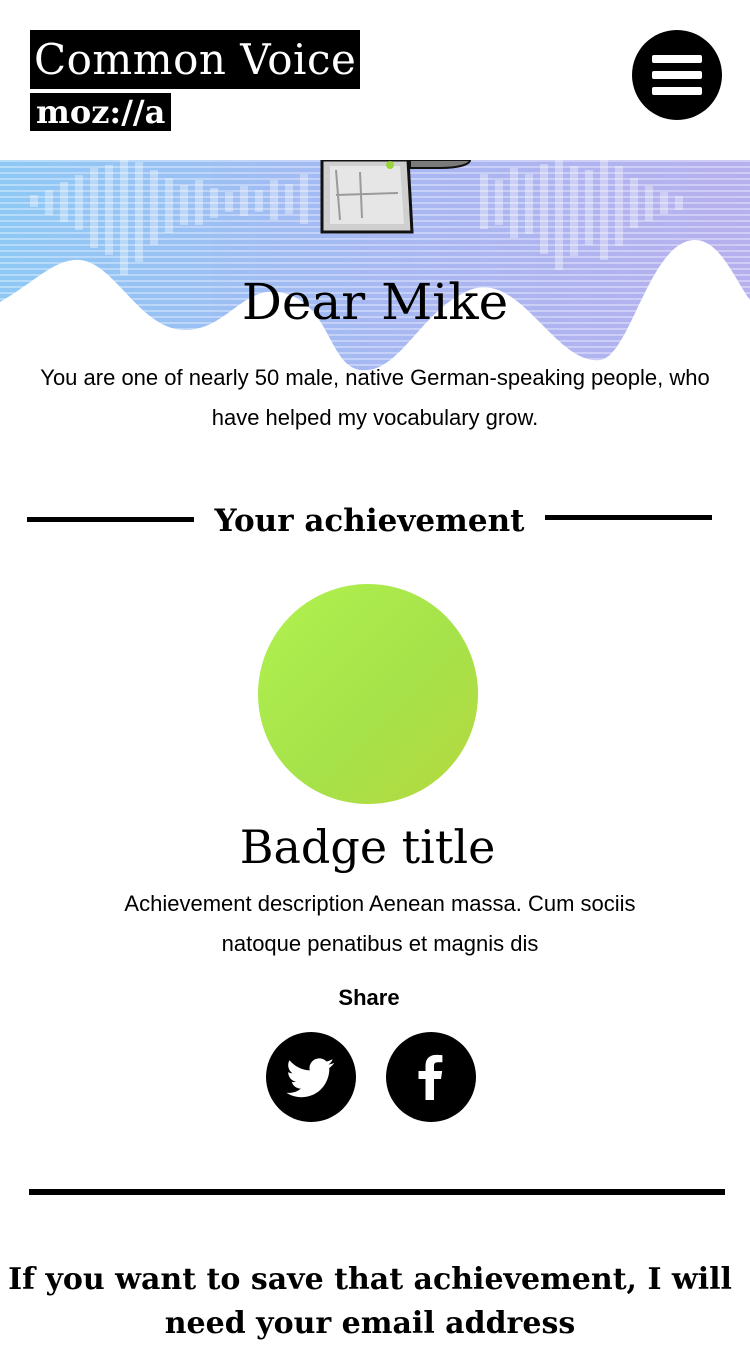 The image size is (750, 1346). What do you see at coordinates (367, 847) in the screenshot?
I see `badge-title: Badge title` at bounding box center [367, 847].